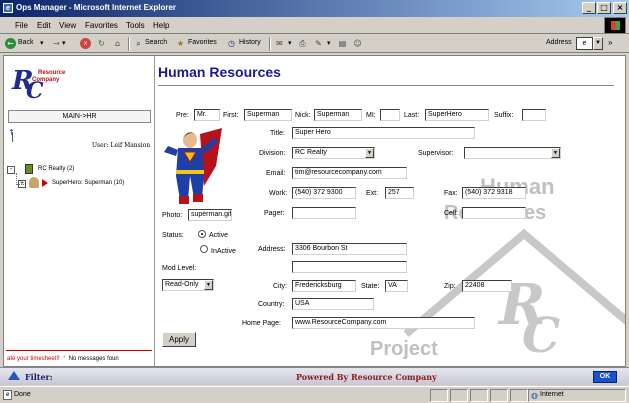  Describe the element at coordinates (324, 213) in the screenshot. I see `pager-field` at that location.